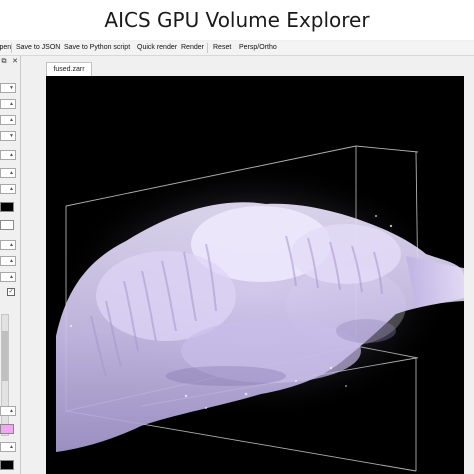  I want to click on menu-render: Render, so click(192, 48).